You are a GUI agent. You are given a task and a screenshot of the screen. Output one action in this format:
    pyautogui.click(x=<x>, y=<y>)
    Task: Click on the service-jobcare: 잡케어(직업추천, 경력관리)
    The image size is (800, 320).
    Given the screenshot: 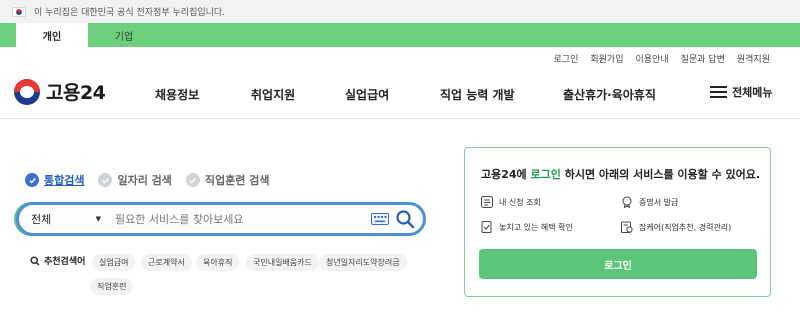 What is the action you would take?
    pyautogui.click(x=676, y=227)
    